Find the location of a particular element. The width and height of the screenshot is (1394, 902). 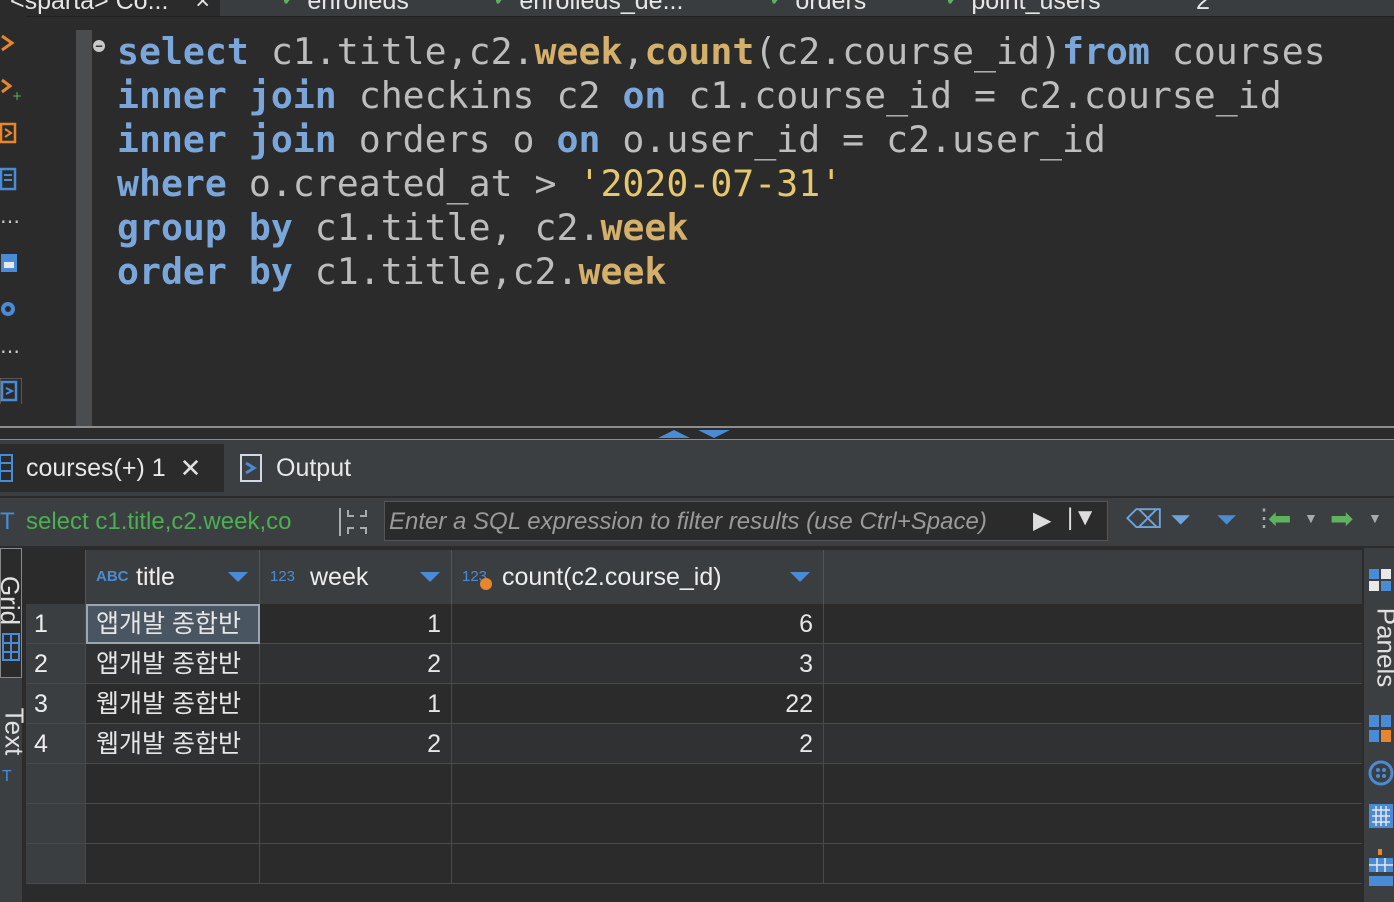

close-icon: ✕ is located at coordinates (191, 468).